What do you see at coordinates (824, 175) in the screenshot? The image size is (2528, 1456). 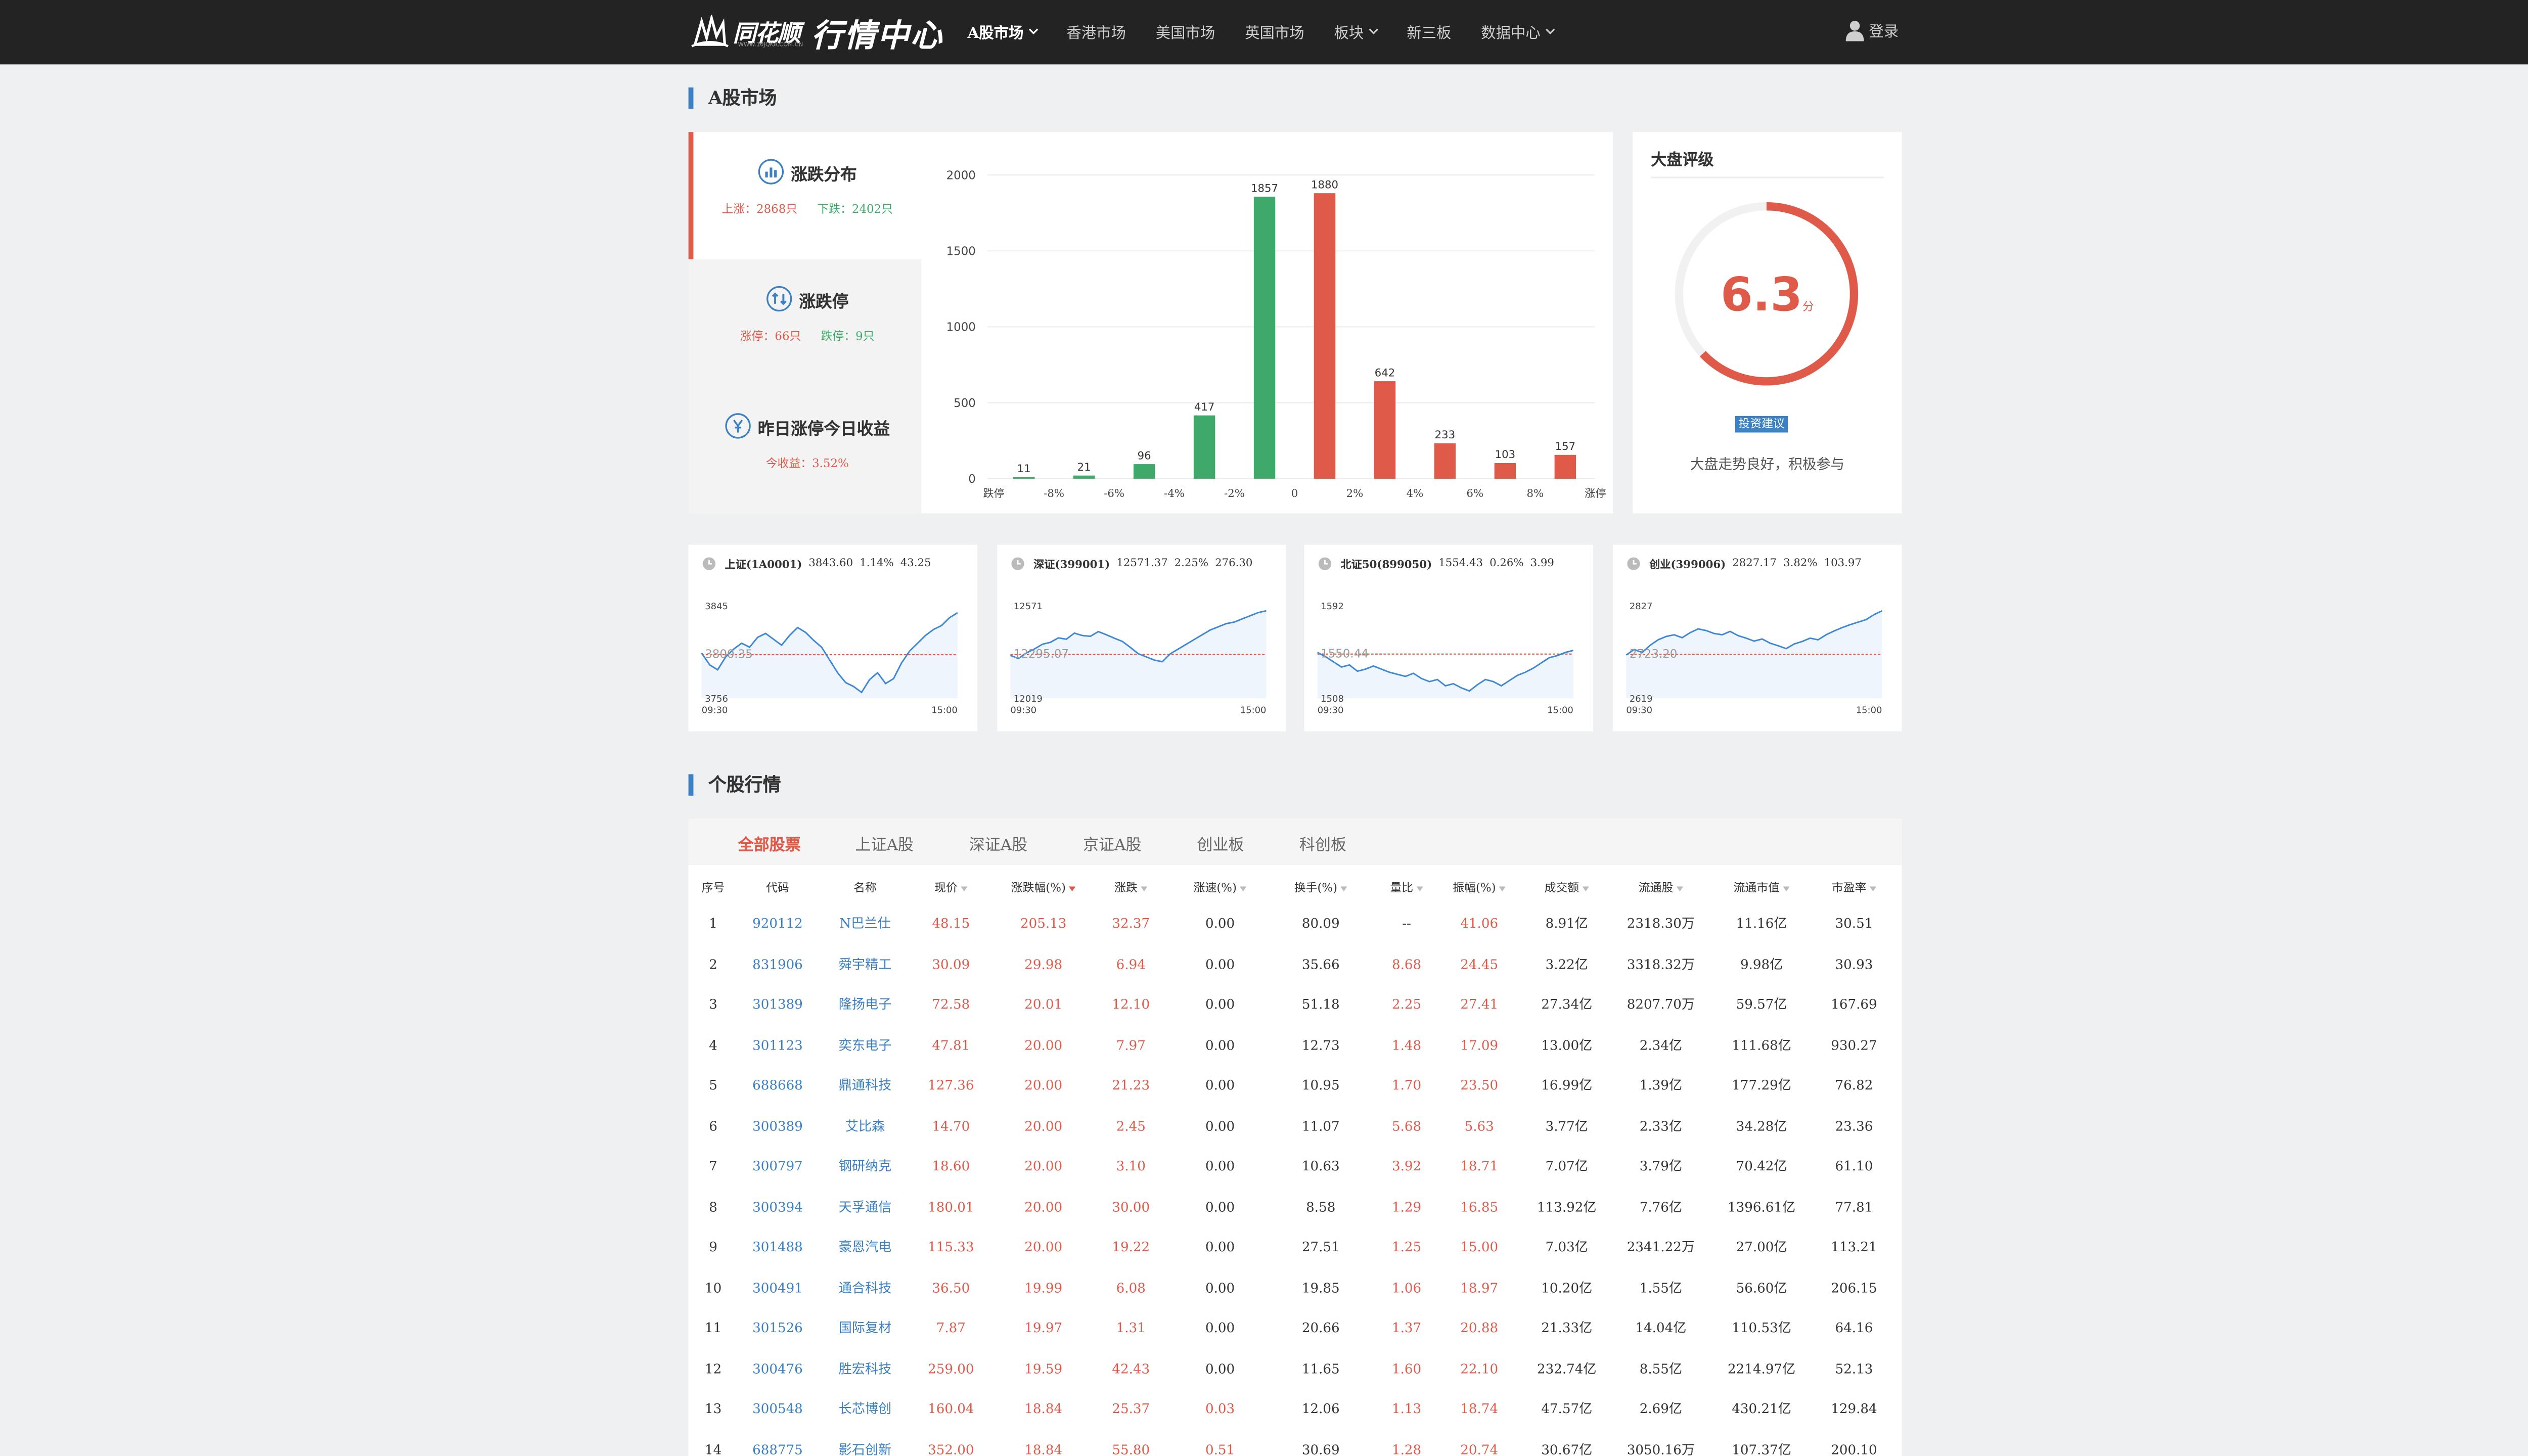 I see `side-tab-label: 涨跌分布` at bounding box center [824, 175].